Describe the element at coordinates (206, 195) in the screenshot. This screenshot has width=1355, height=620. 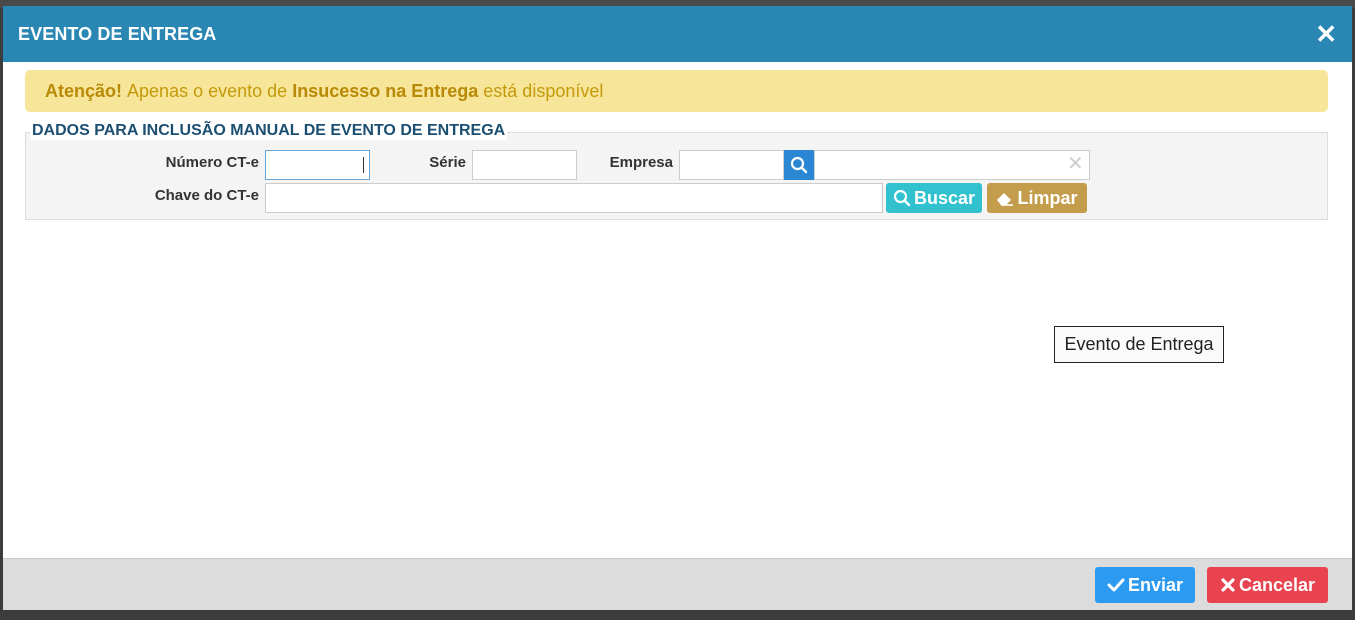
I see `chave-cte-label: Chave do CT-e` at that location.